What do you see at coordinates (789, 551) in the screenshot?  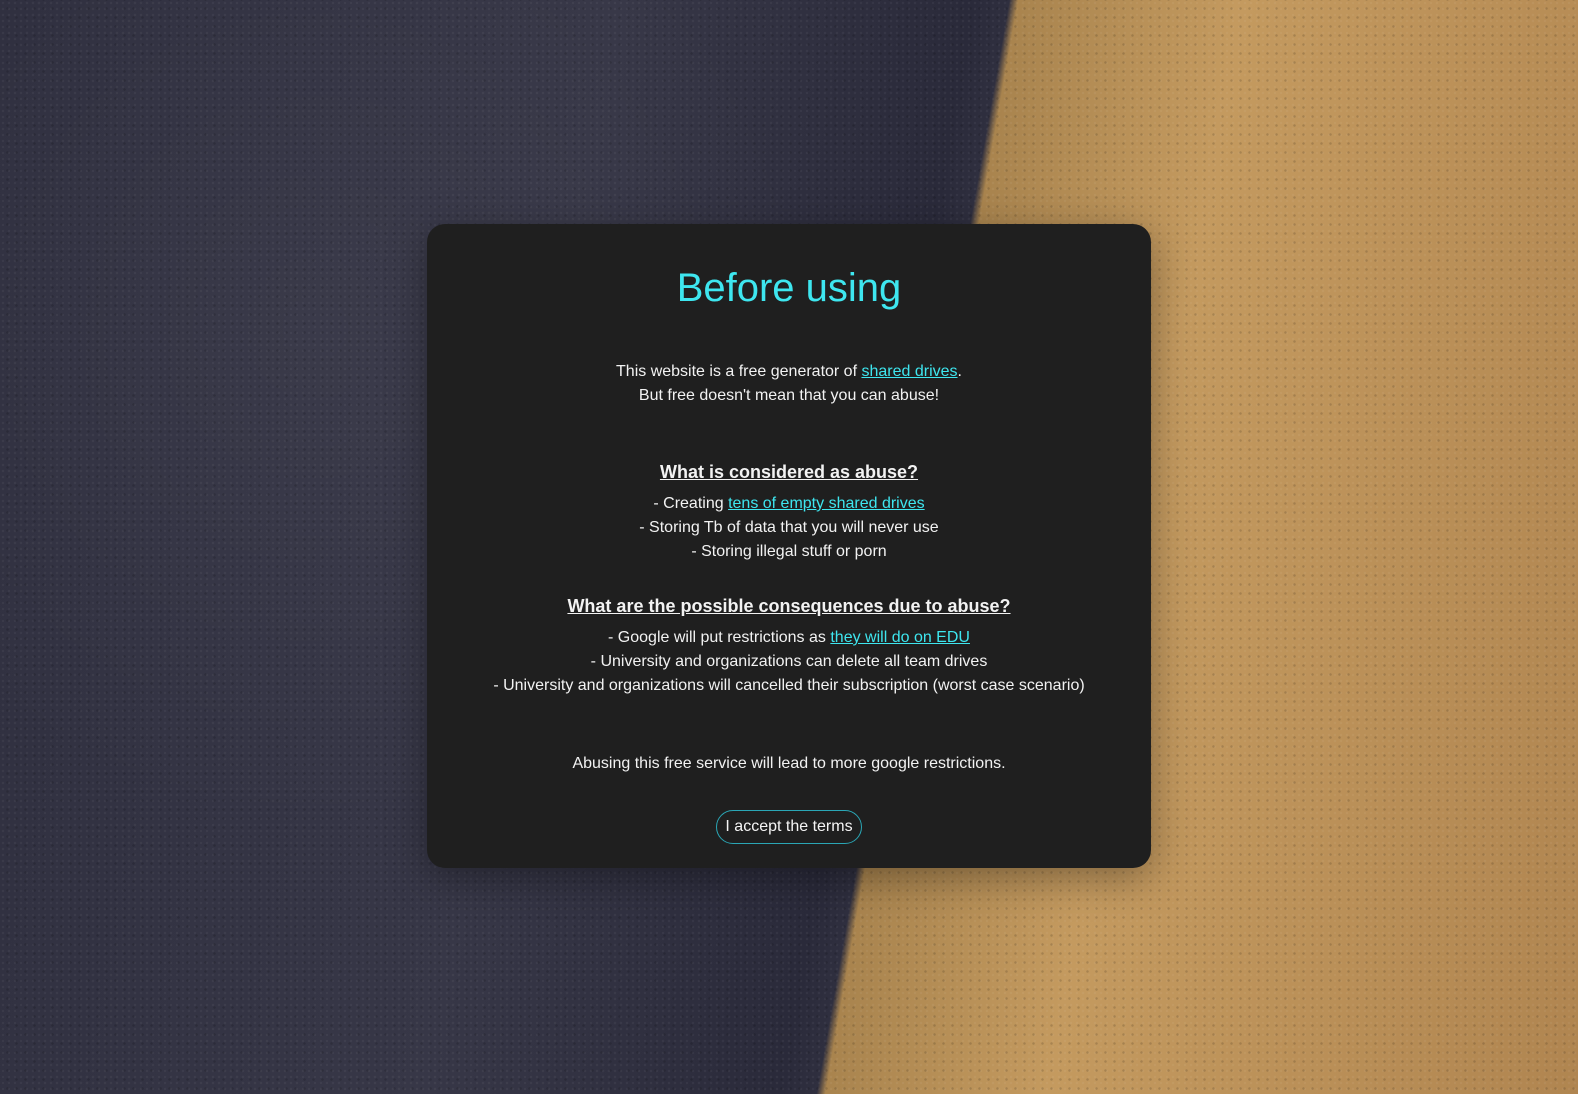 I see `abuse-item-3: - Storing illegal stuff or porn` at bounding box center [789, 551].